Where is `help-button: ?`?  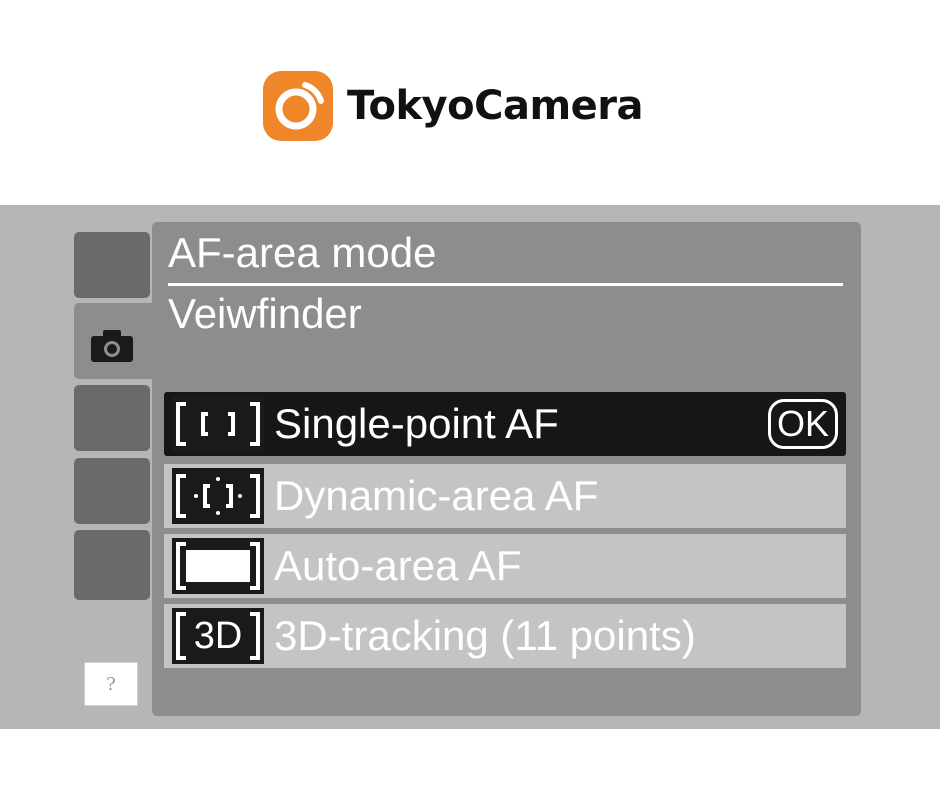 help-button: ? is located at coordinates (111, 684).